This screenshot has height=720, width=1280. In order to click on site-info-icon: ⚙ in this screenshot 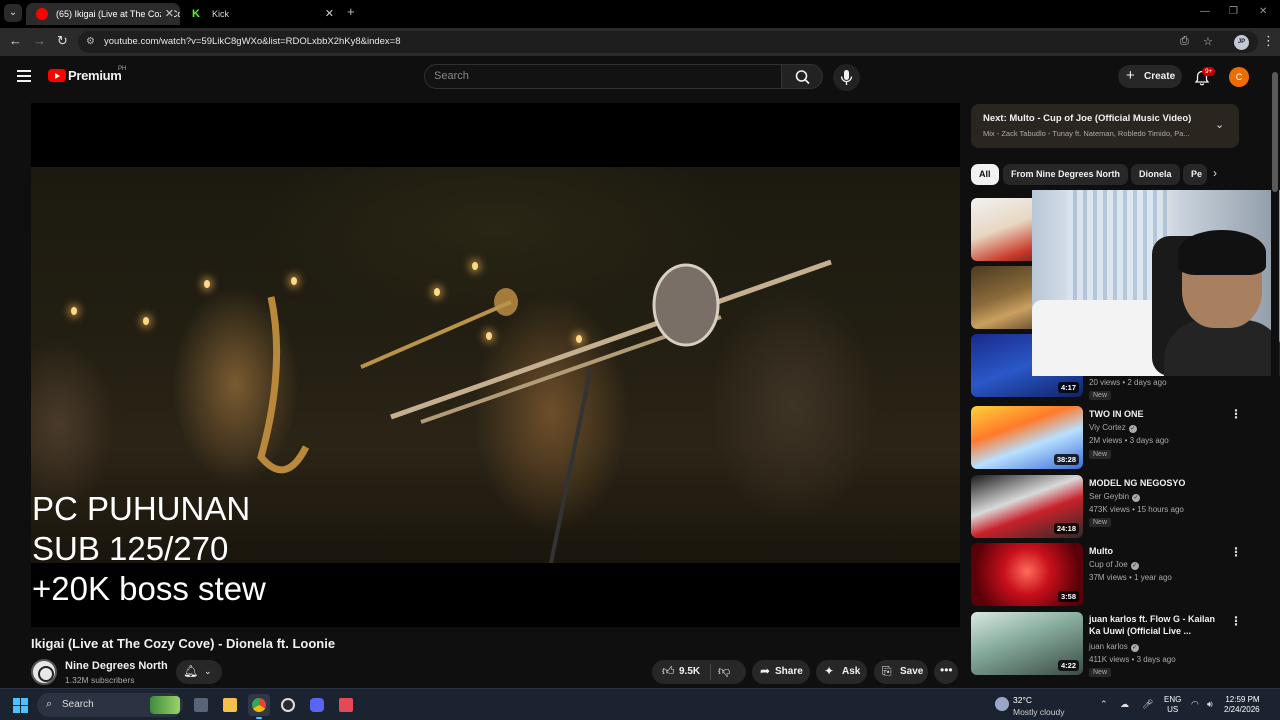, I will do `click(90, 41)`.